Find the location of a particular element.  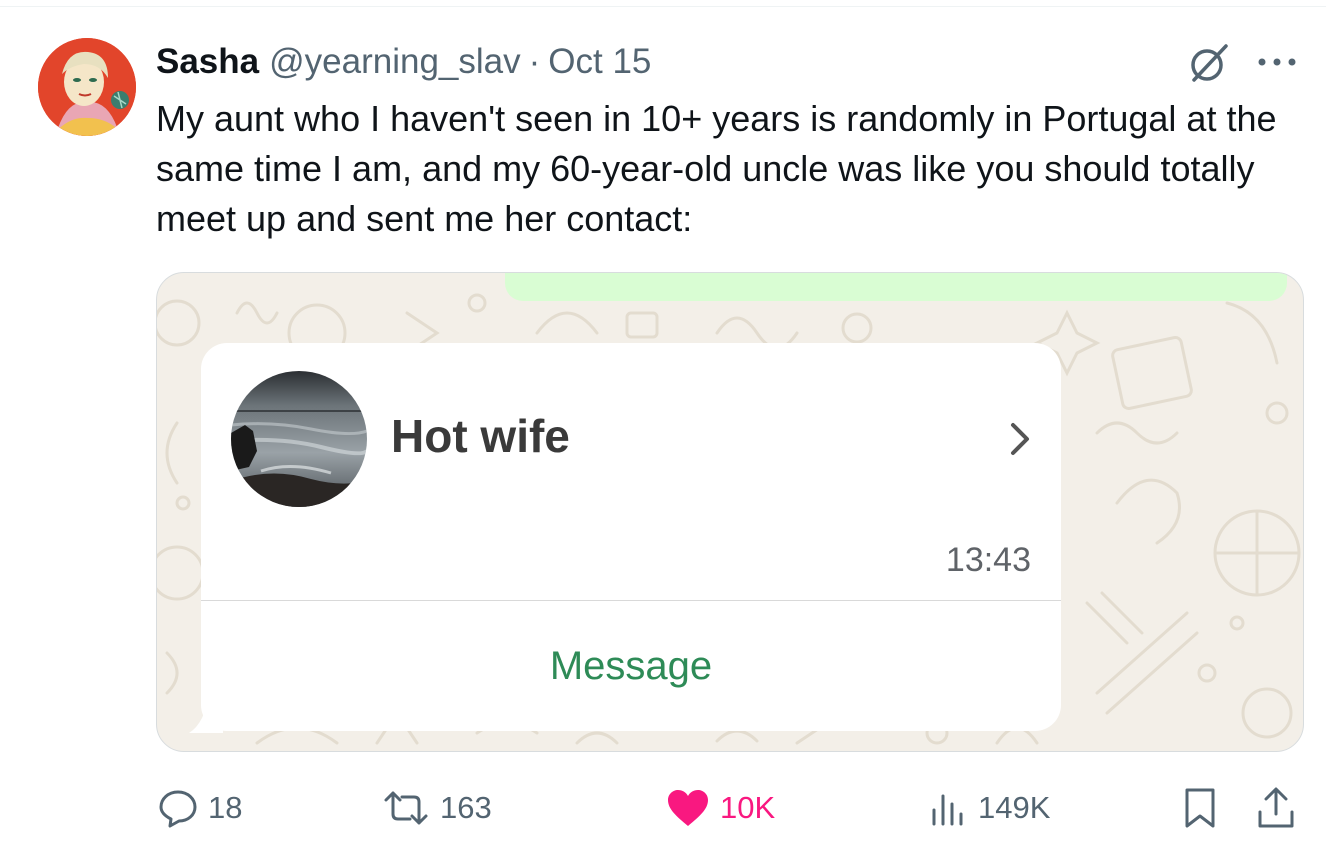

reply-count: 18 is located at coordinates (225, 807).